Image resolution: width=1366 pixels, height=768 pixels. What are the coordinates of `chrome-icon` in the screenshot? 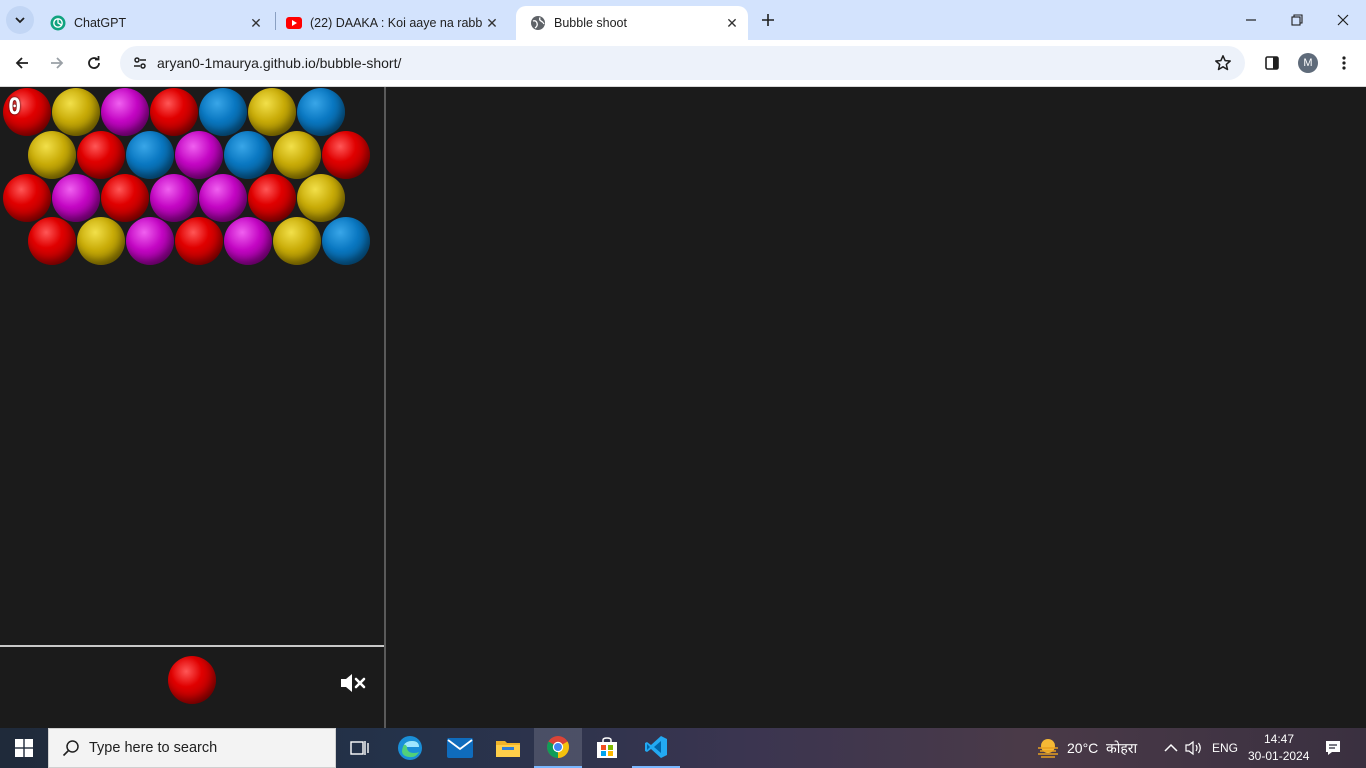 It's located at (558, 747).